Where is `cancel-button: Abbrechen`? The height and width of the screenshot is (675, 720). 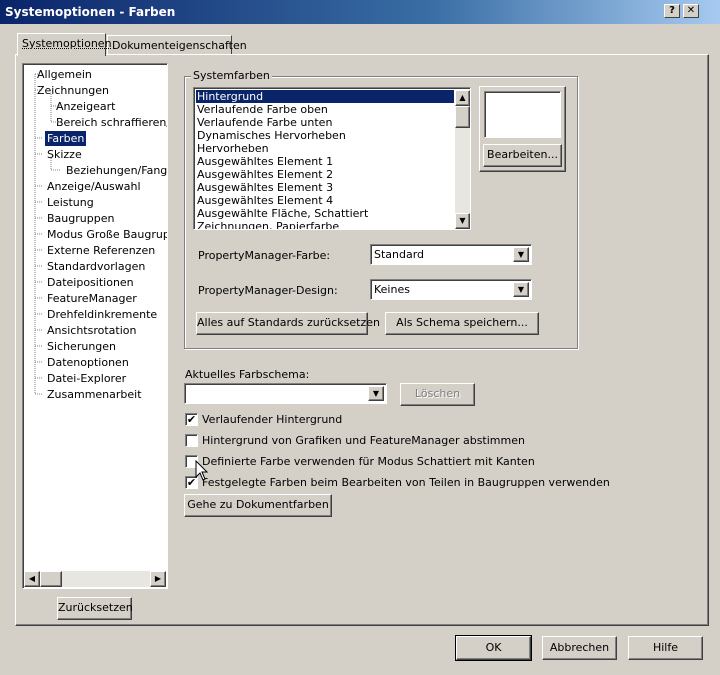
cancel-button: Abbrechen is located at coordinates (579, 648).